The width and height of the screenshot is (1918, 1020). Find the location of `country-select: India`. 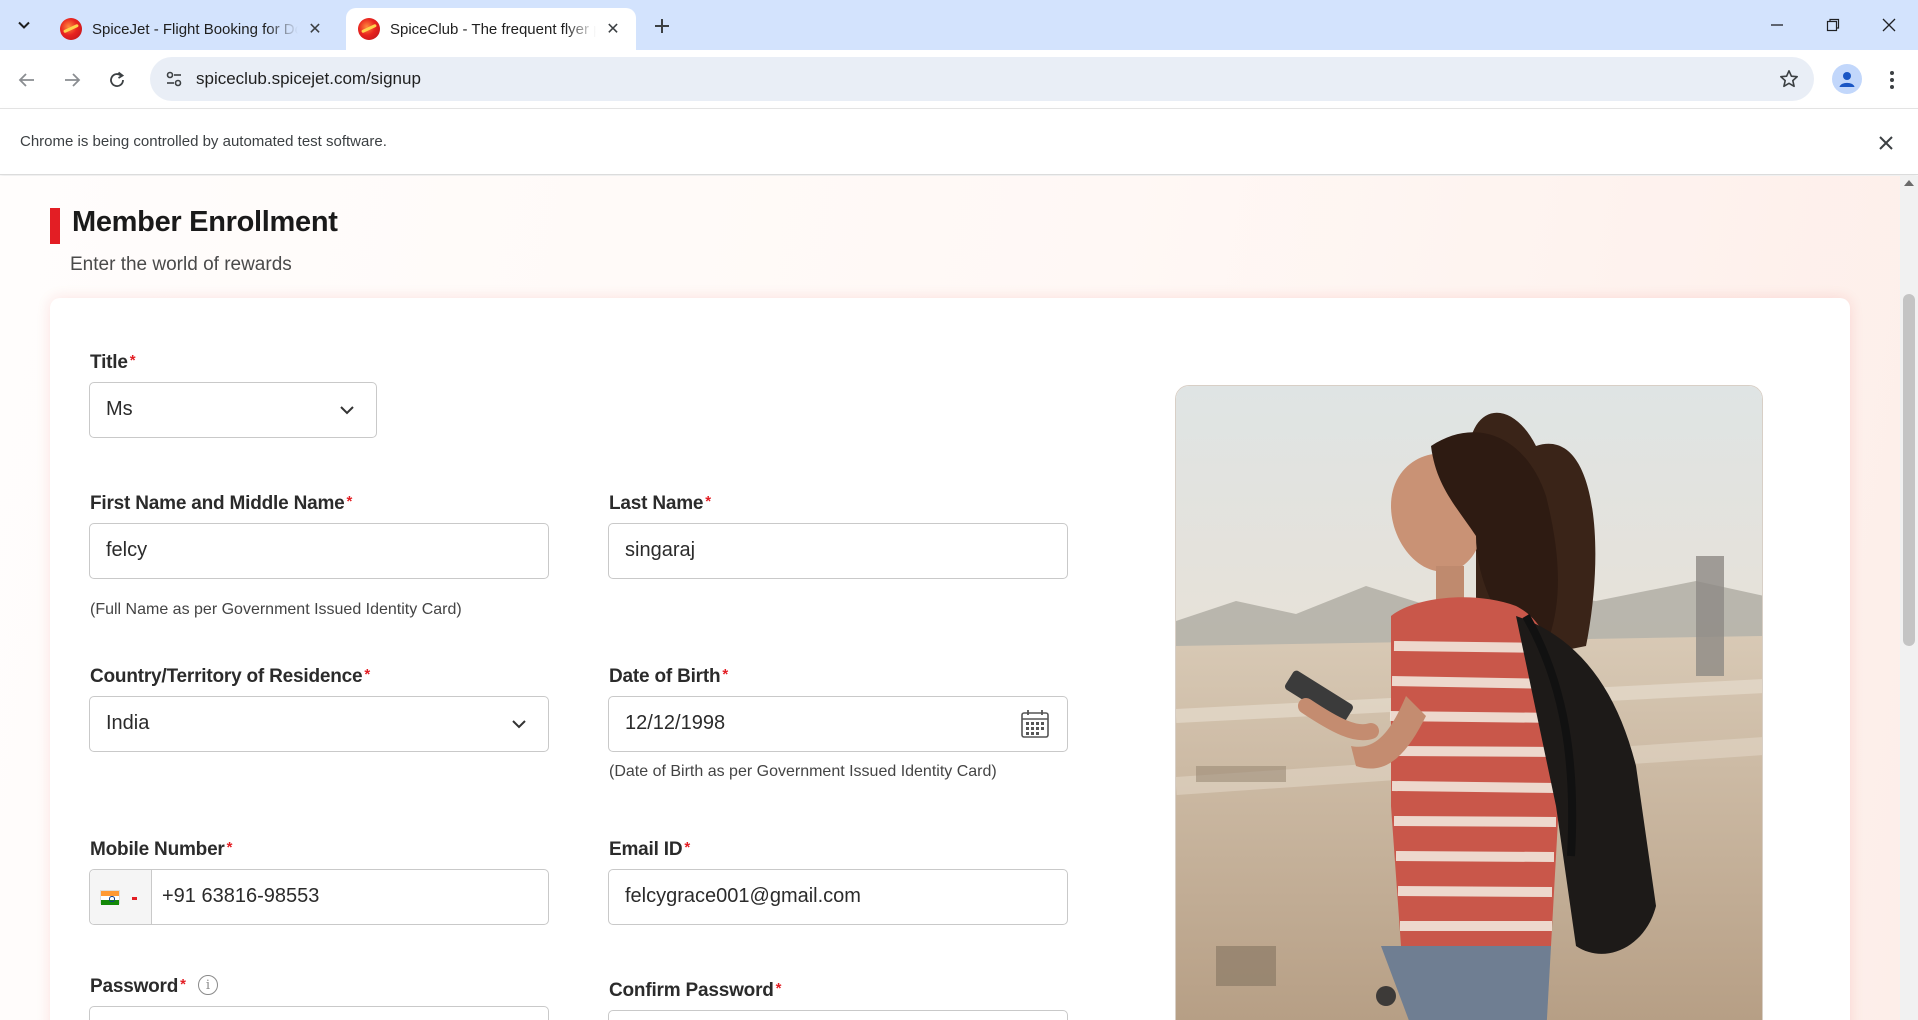

country-select: India is located at coordinates (319, 724).